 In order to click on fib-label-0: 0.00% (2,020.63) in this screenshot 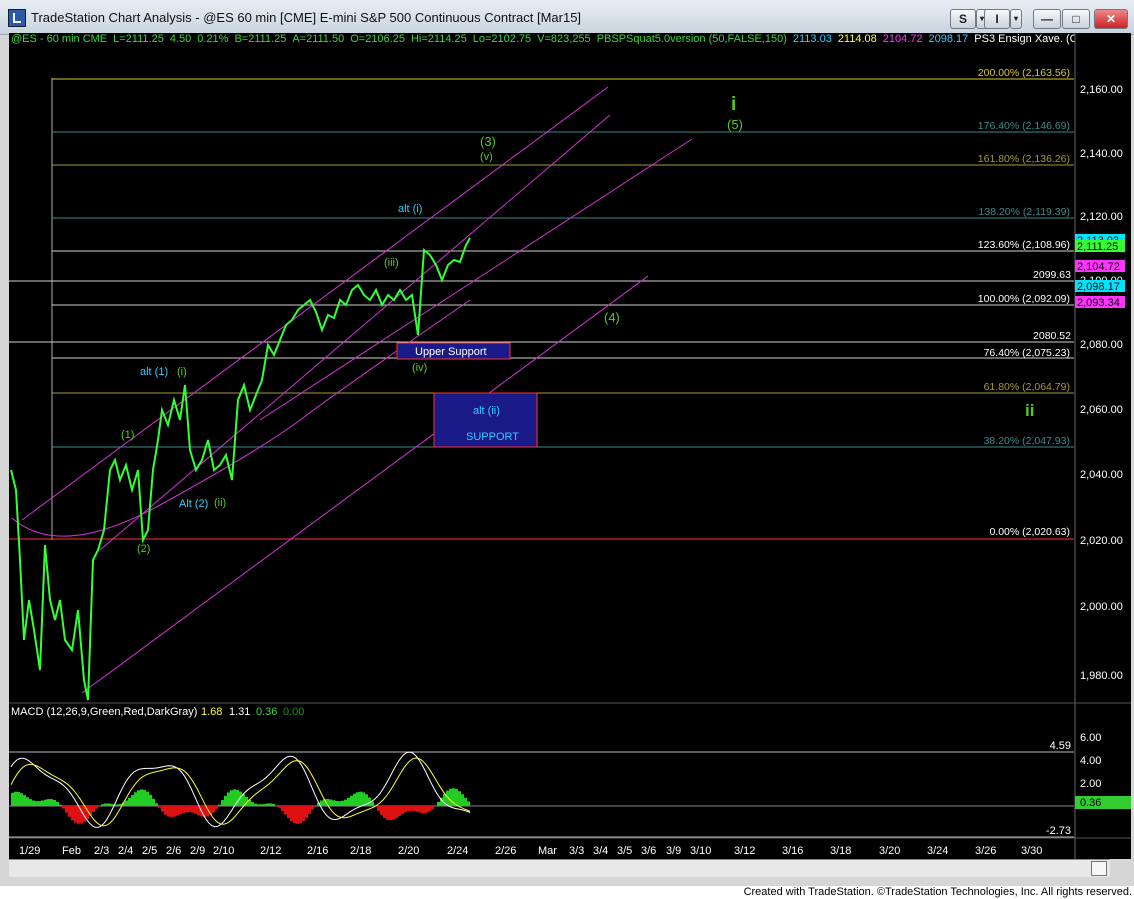, I will do `click(1029, 532)`.